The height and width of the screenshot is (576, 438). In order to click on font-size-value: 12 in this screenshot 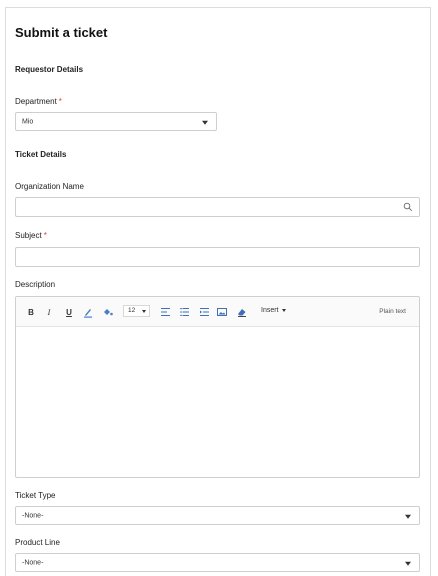, I will do `click(132, 310)`.